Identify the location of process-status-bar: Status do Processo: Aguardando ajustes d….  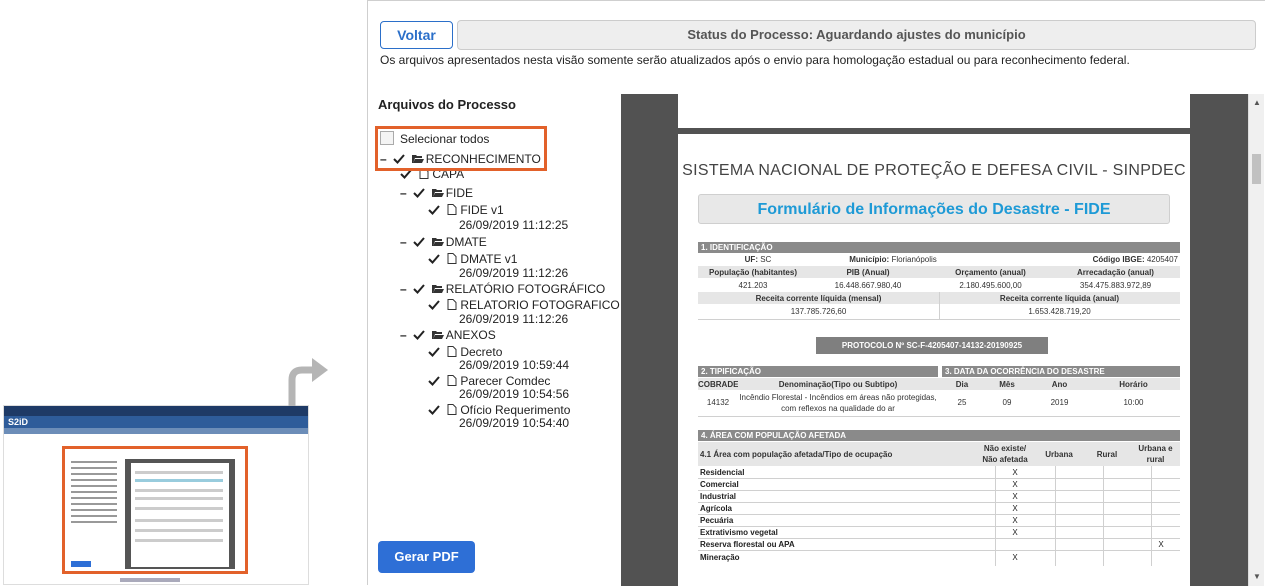
(856, 35).